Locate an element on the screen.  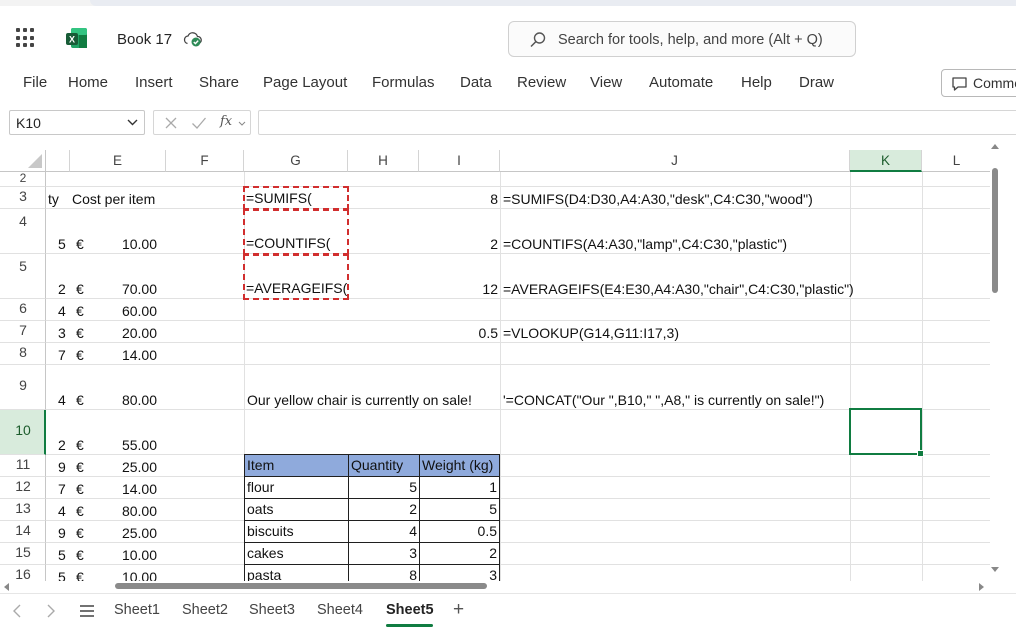
row-header-15: 15 is located at coordinates (23, 554).